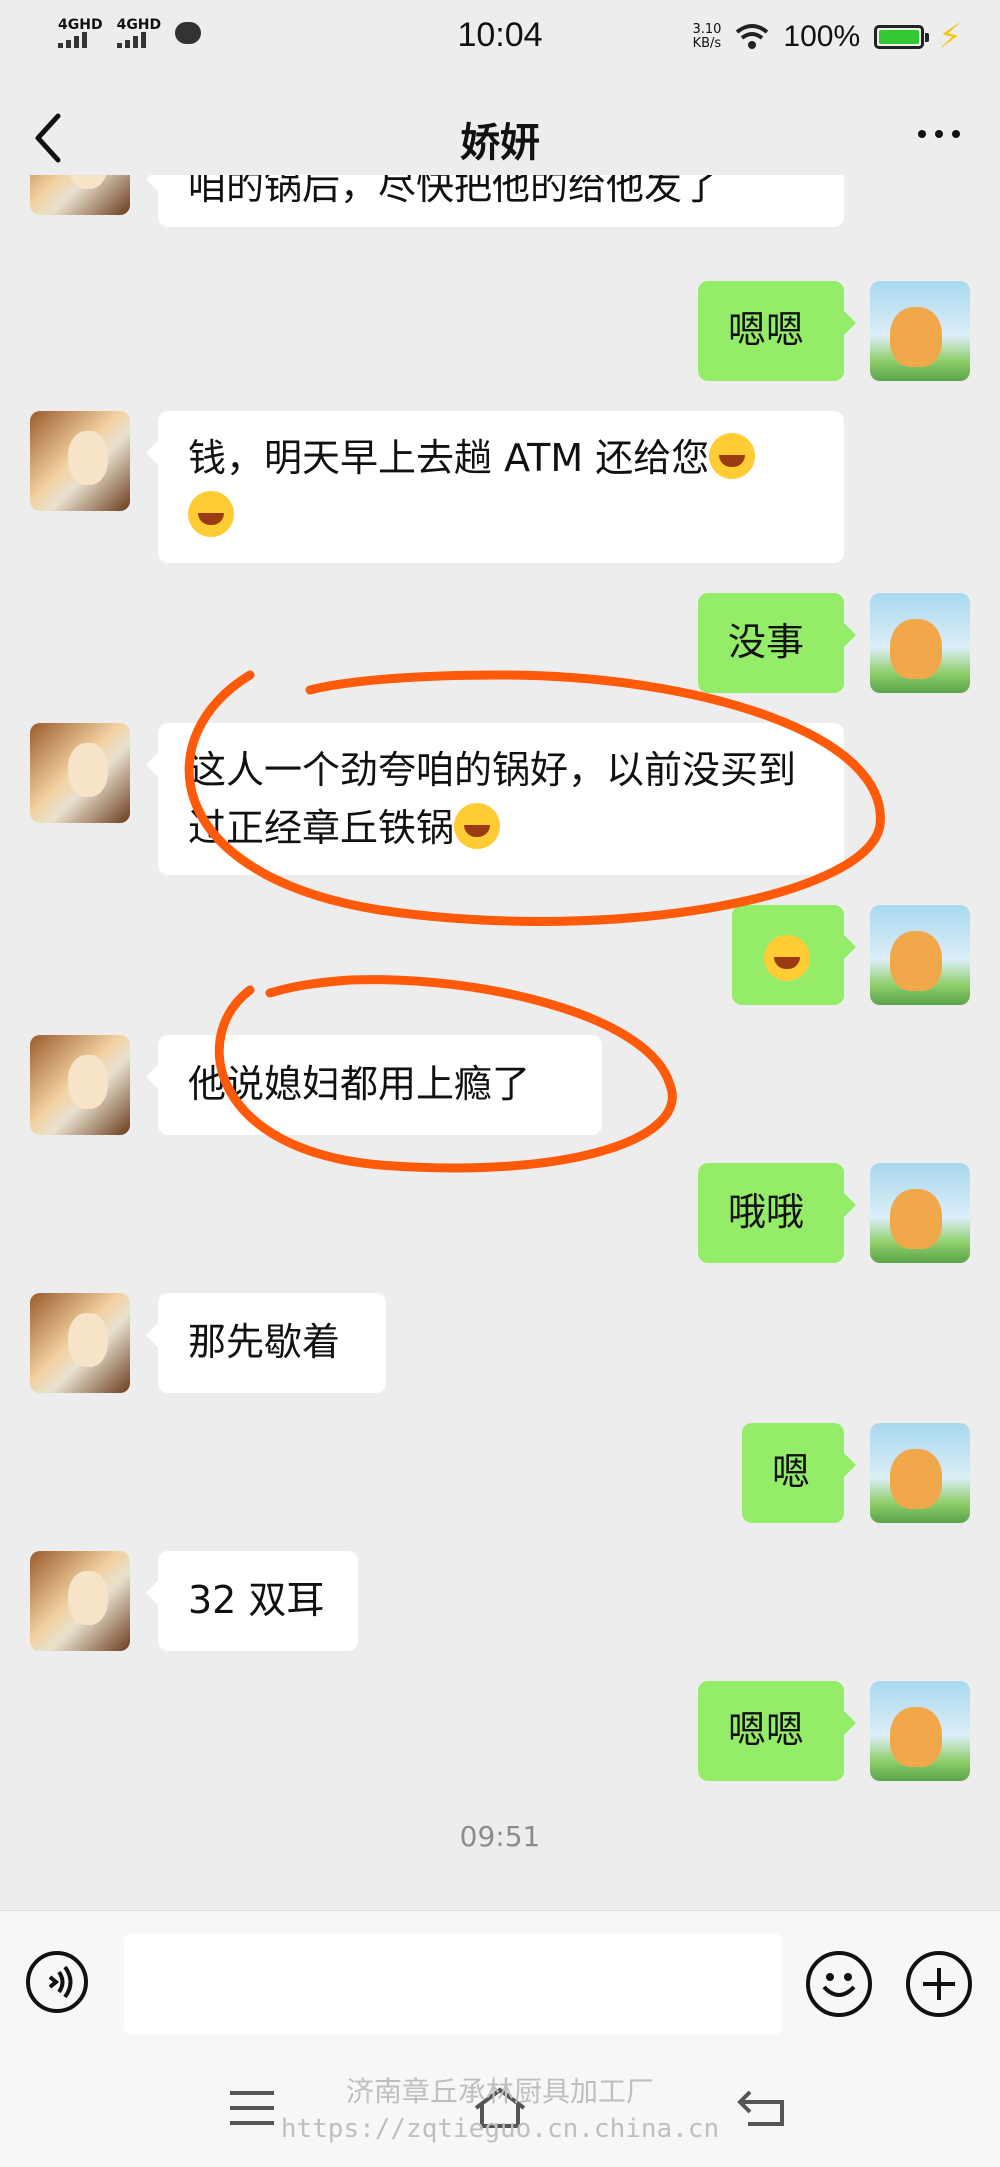 The width and height of the screenshot is (1000, 2167). I want to click on message-bubble: 32 双耳, so click(252, 1601).